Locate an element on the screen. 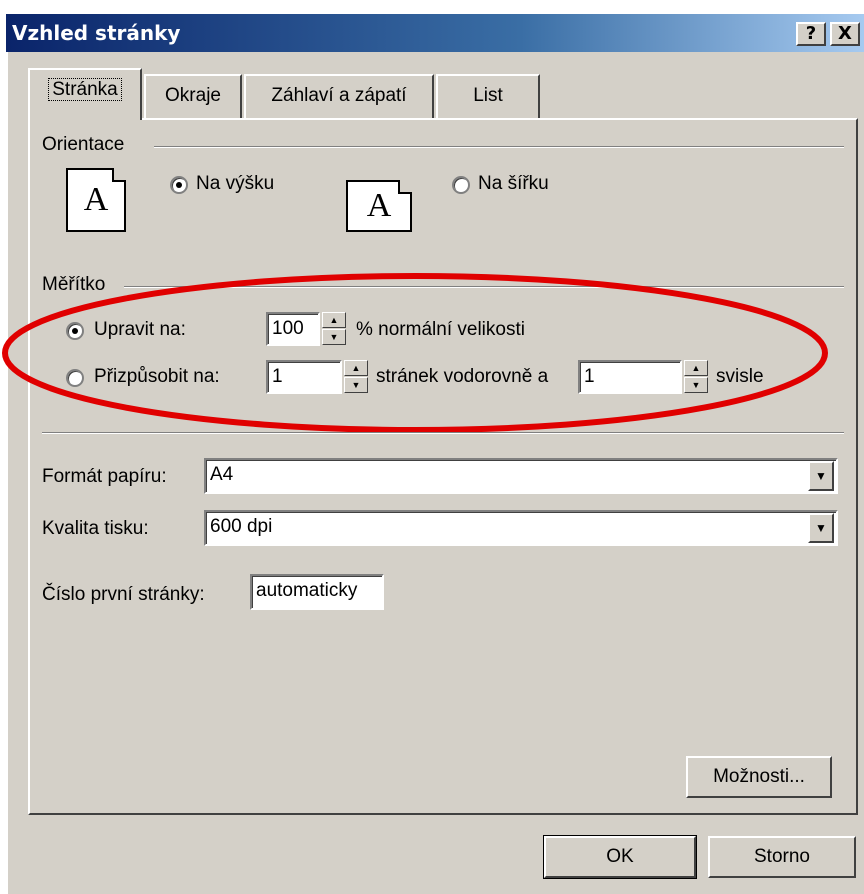 The height and width of the screenshot is (894, 864). ok-button: OK is located at coordinates (620, 857).